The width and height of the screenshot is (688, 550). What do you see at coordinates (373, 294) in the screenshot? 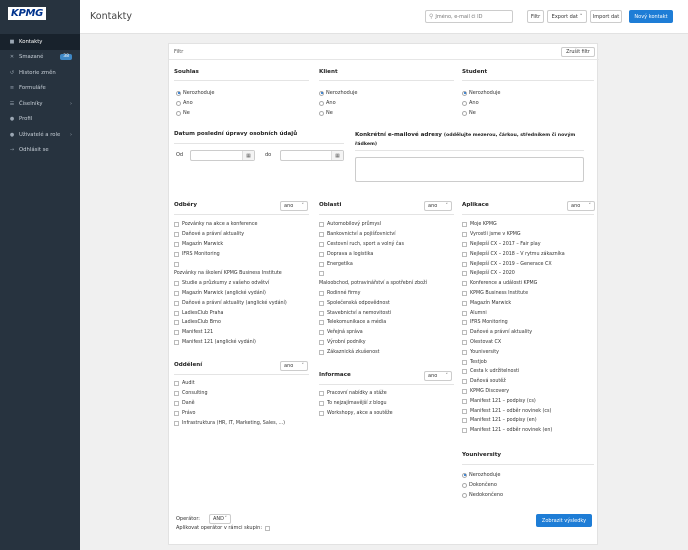
I see `areas-checkbox-item: Rodinné firmy` at bounding box center [373, 294].